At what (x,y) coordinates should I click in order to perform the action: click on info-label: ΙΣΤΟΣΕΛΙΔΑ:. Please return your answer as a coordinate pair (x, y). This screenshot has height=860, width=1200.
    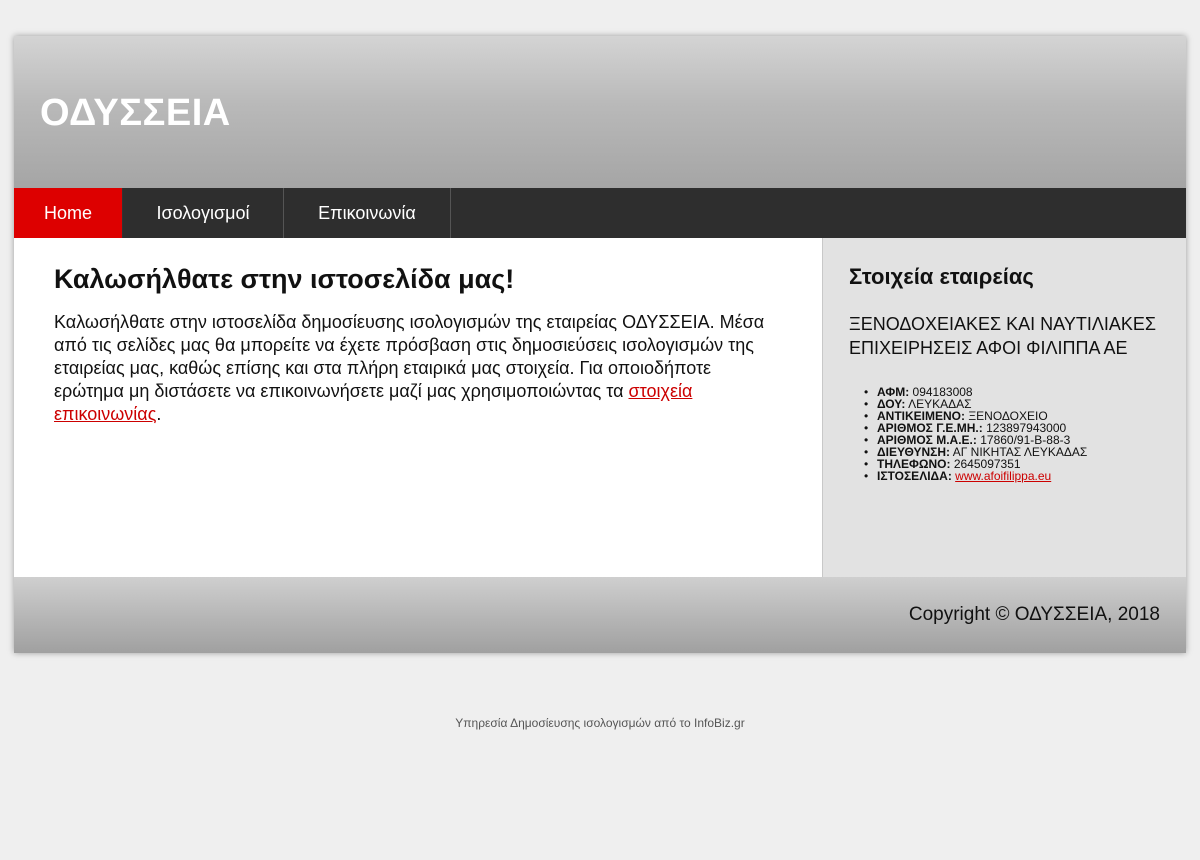
    Looking at the image, I should click on (914, 476).